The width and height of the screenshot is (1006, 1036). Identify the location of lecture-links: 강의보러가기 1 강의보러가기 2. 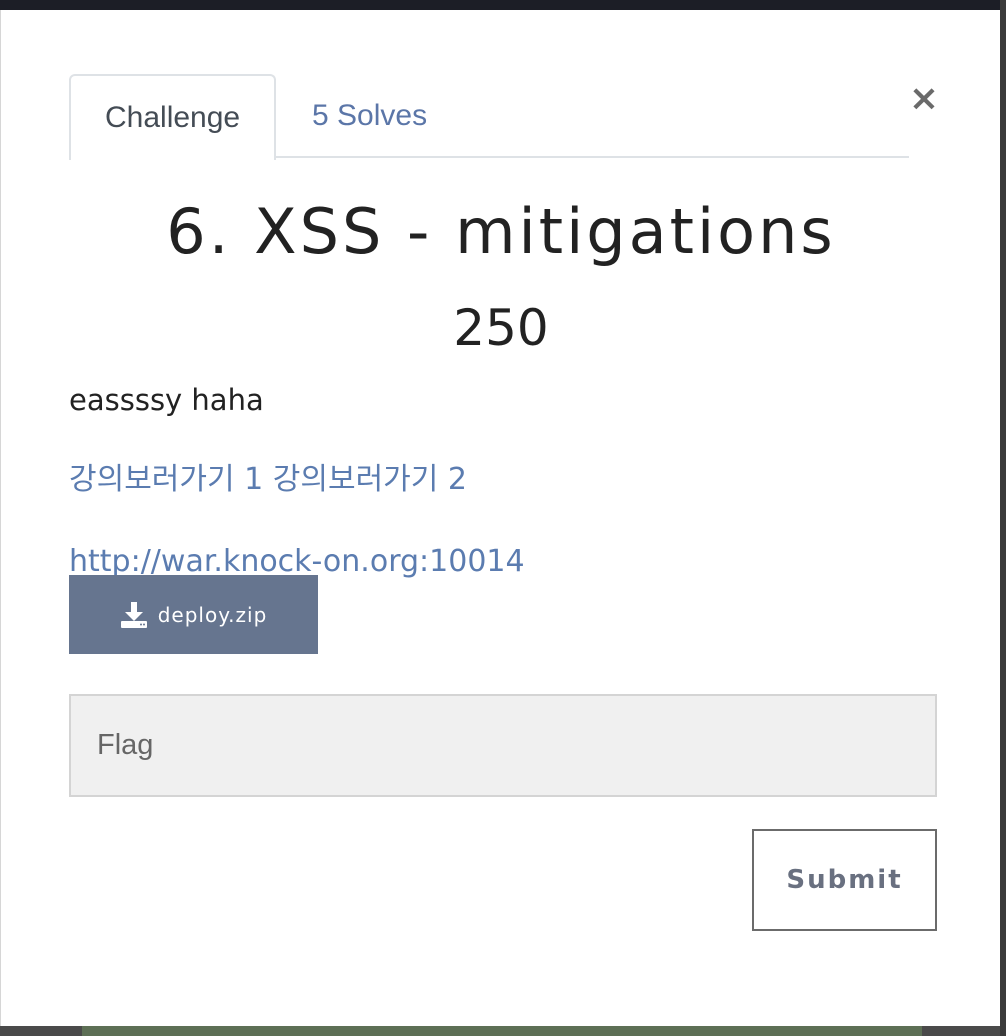
(268, 480).